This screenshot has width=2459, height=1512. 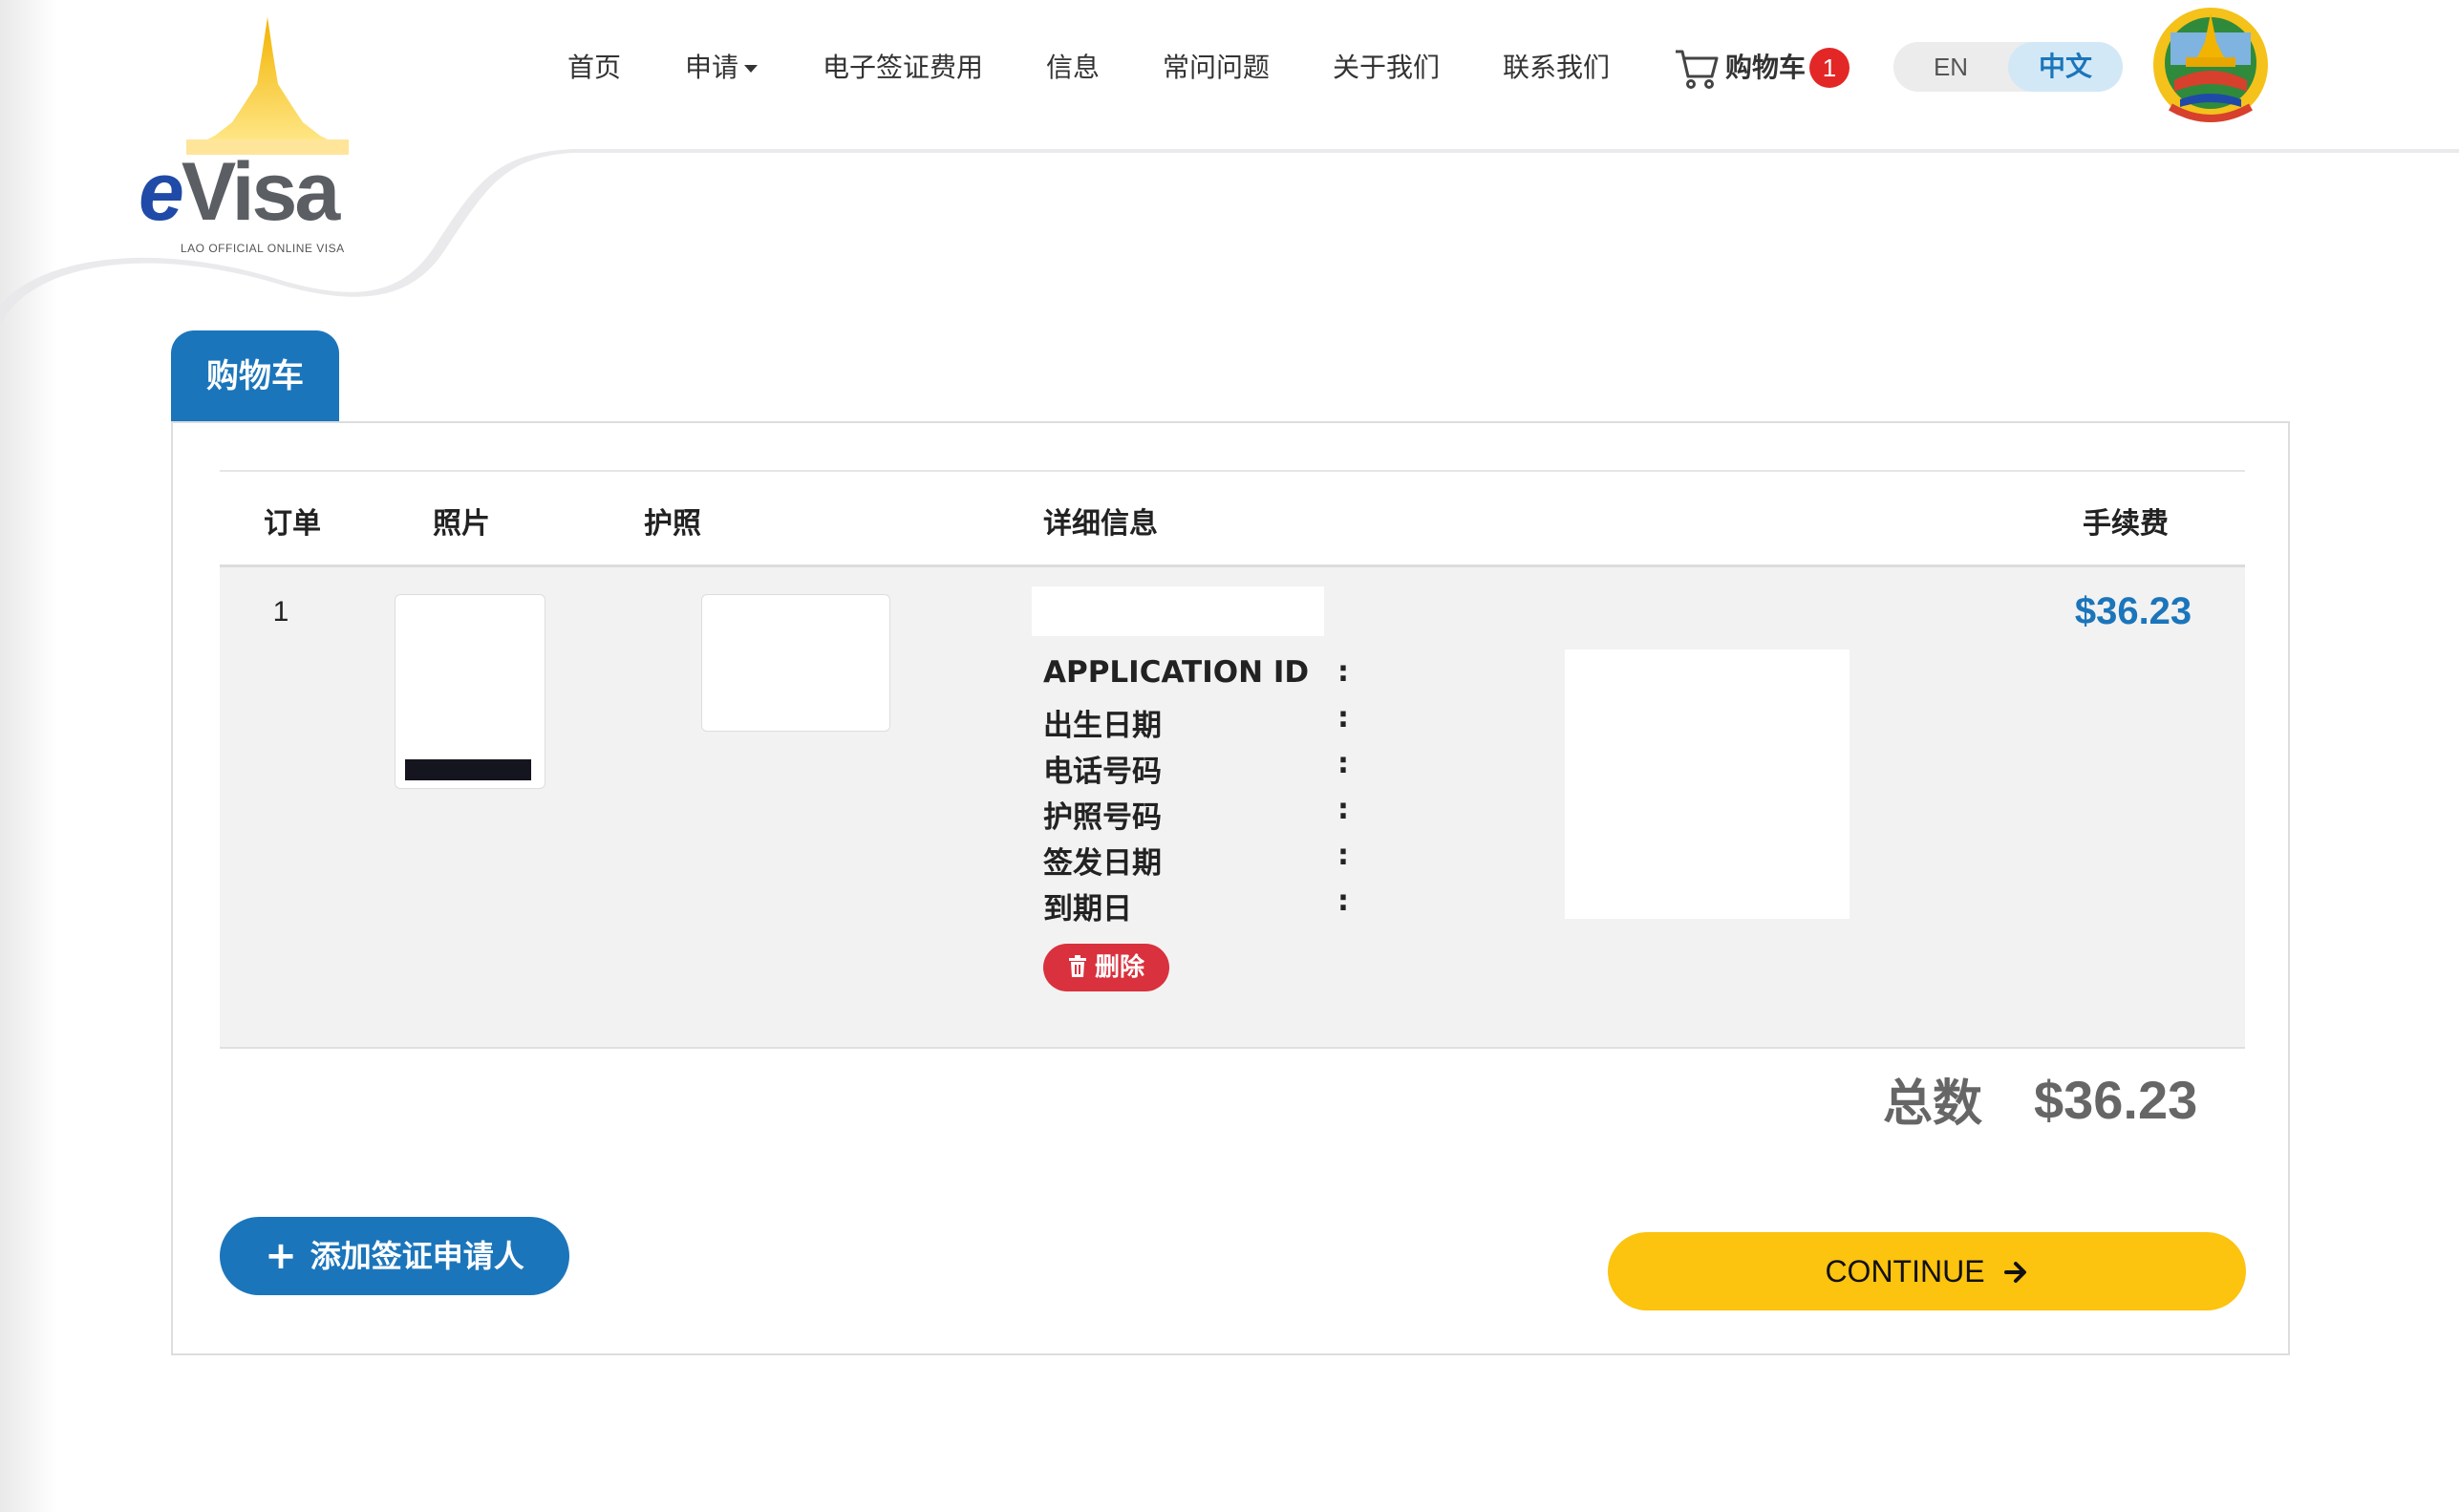 What do you see at coordinates (1766, 67) in the screenshot?
I see `cart-label: 购物车` at bounding box center [1766, 67].